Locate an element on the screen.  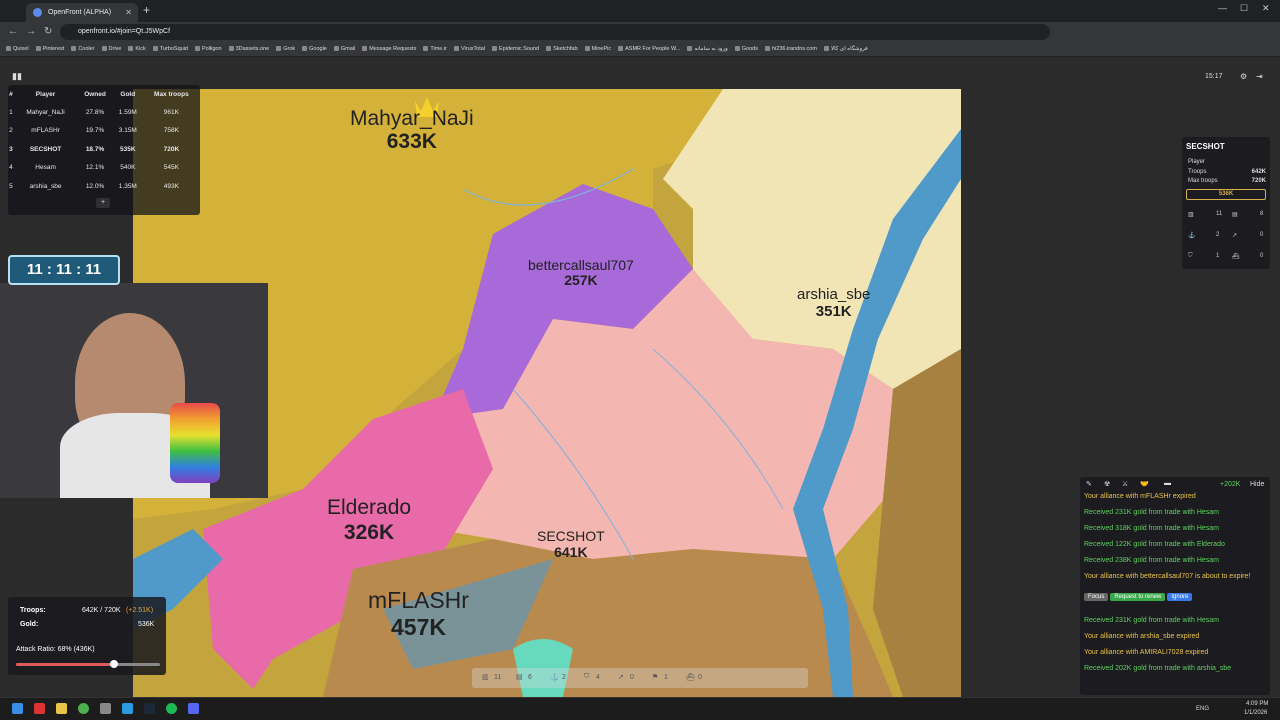
settings-icon: ⚙ is located at coordinates (1243, 76).